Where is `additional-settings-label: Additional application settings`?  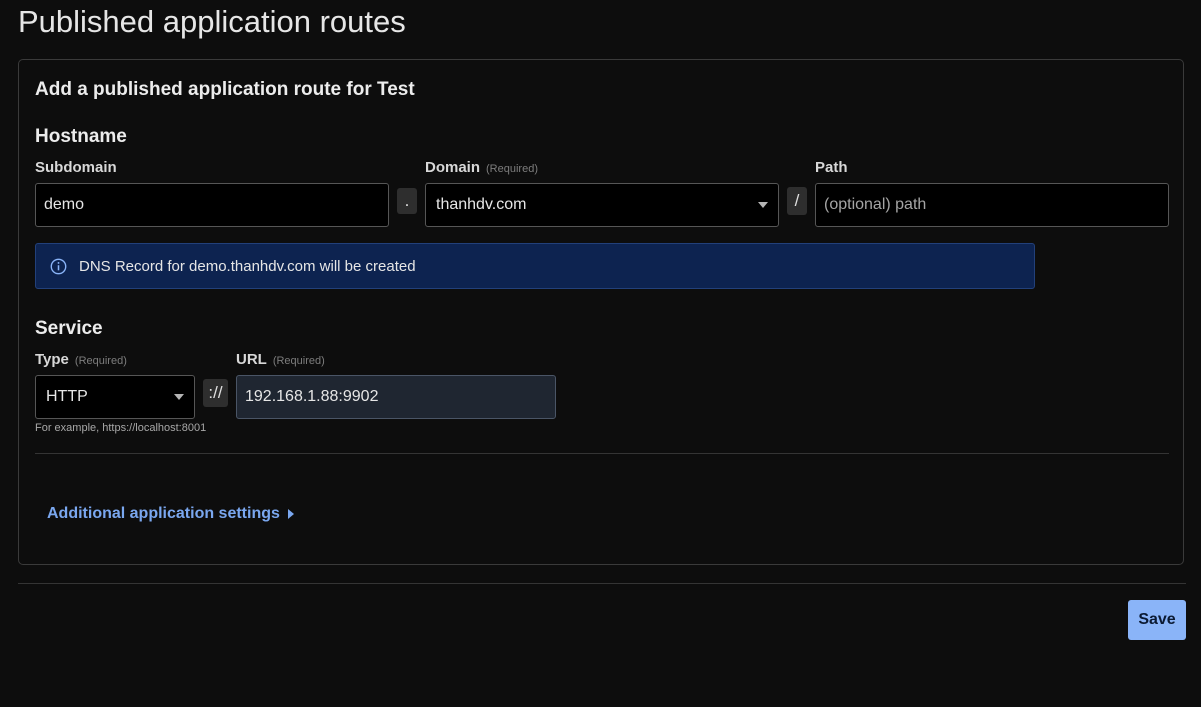 additional-settings-label: Additional application settings is located at coordinates (163, 513).